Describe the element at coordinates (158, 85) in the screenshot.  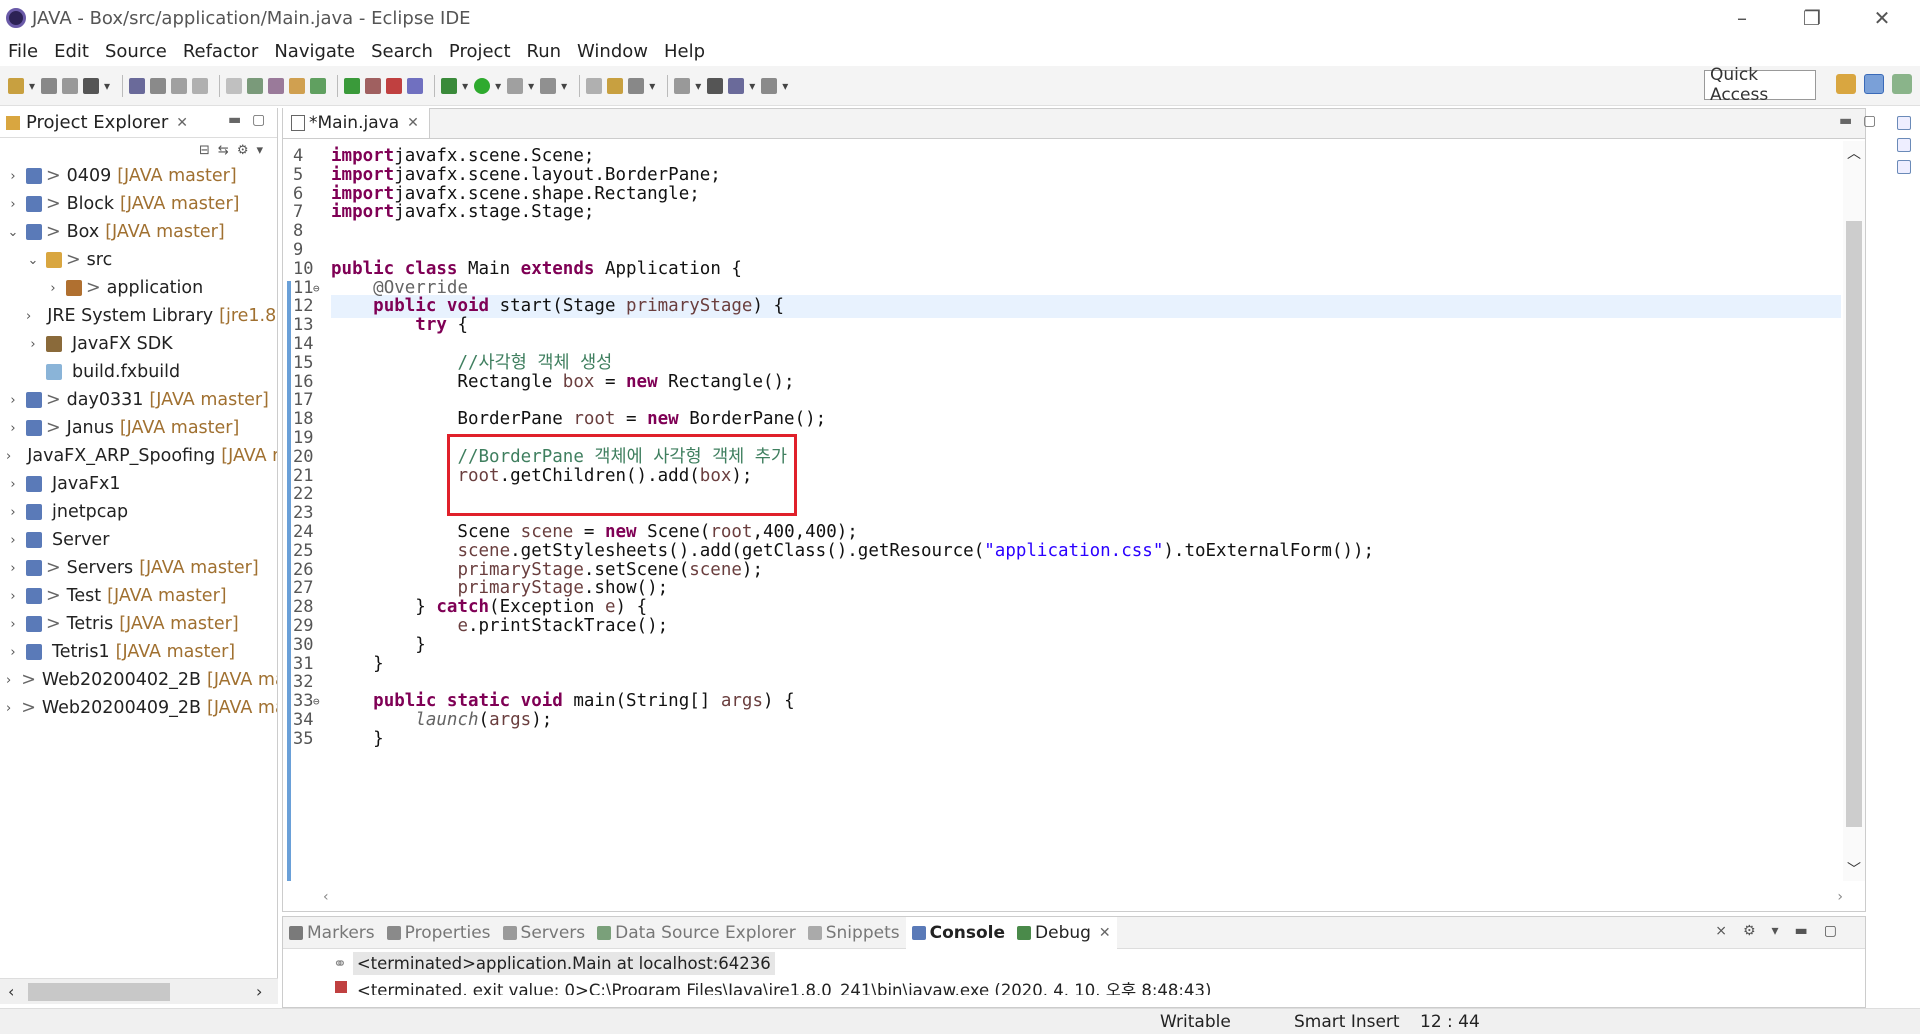
I see `skip-icon` at that location.